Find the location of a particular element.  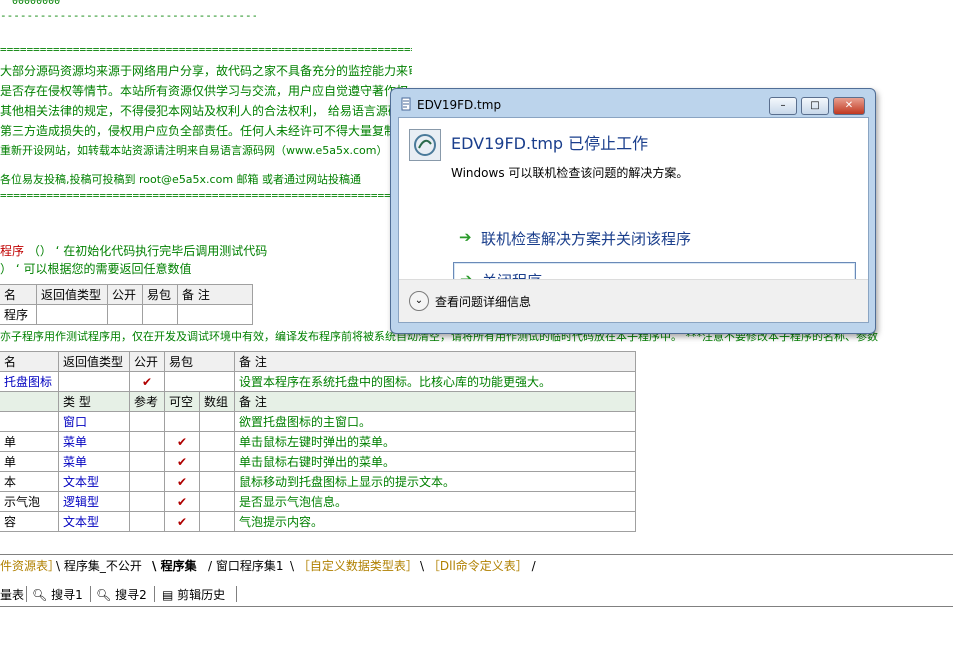

table1-cell-epackage is located at coordinates (160, 314).